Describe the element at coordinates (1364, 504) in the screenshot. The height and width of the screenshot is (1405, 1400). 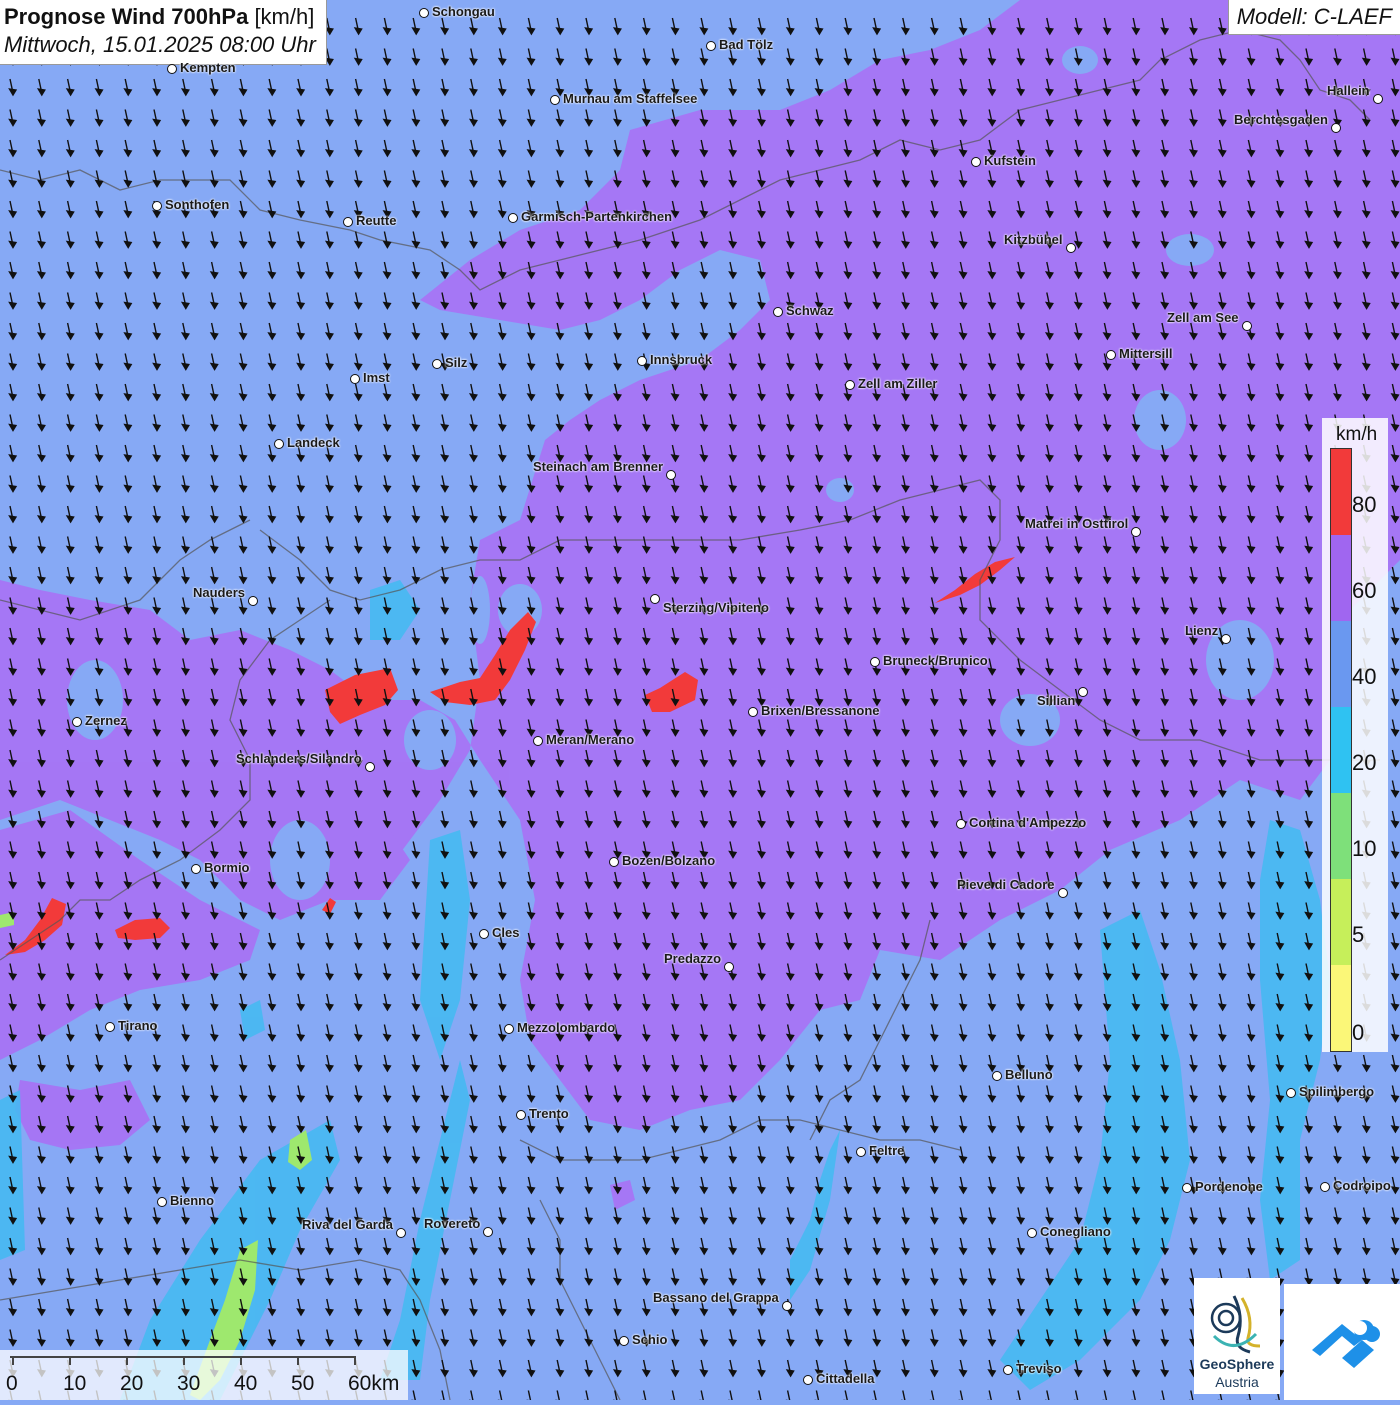
I see `legend-tick-label: 80` at that location.